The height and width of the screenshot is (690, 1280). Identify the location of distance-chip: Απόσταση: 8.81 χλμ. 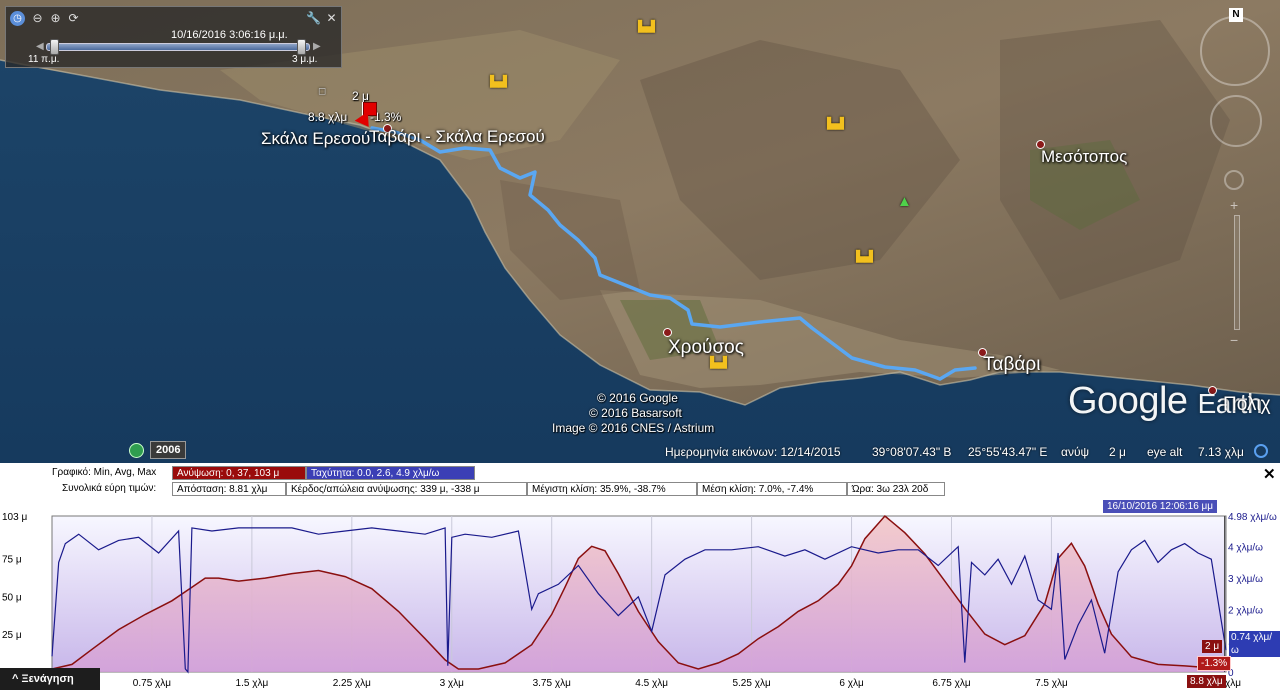
(229, 489).